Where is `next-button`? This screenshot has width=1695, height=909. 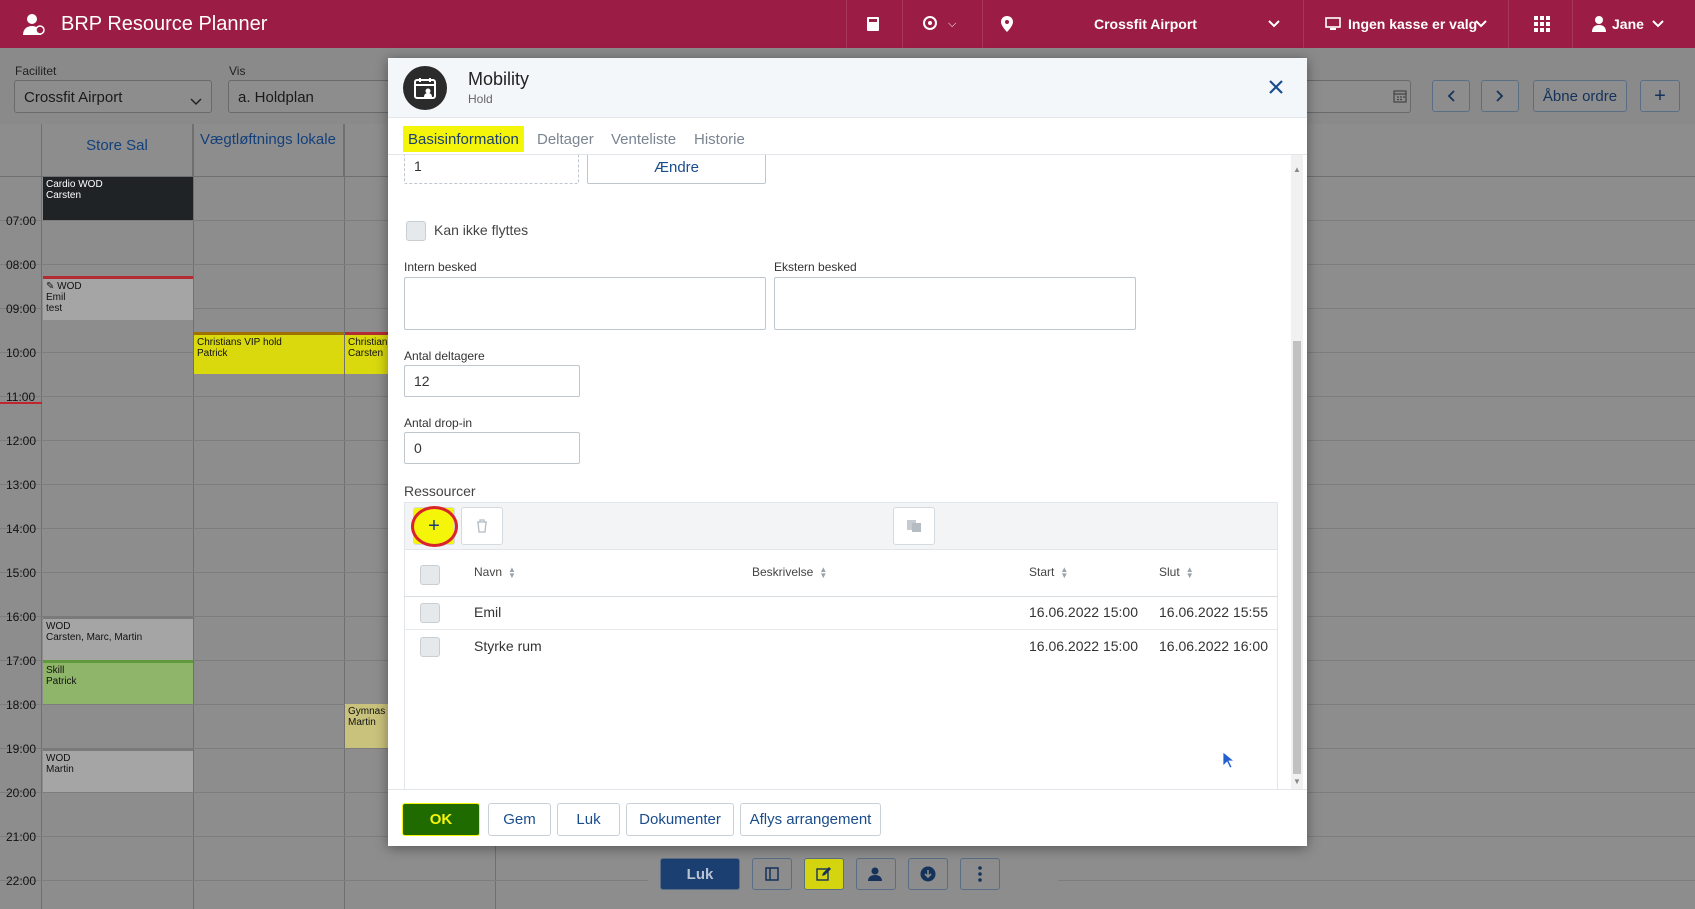
next-button is located at coordinates (1500, 96).